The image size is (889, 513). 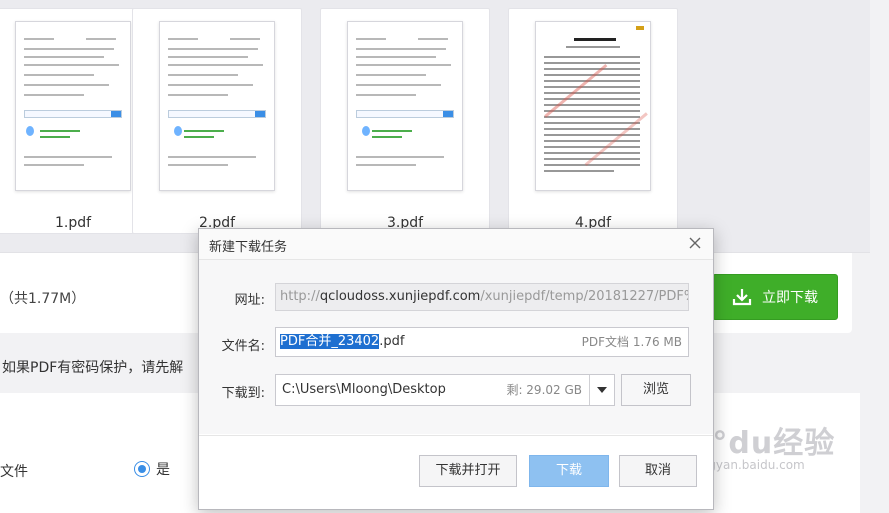 I want to click on url-label: 网址:, so click(x=249, y=300).